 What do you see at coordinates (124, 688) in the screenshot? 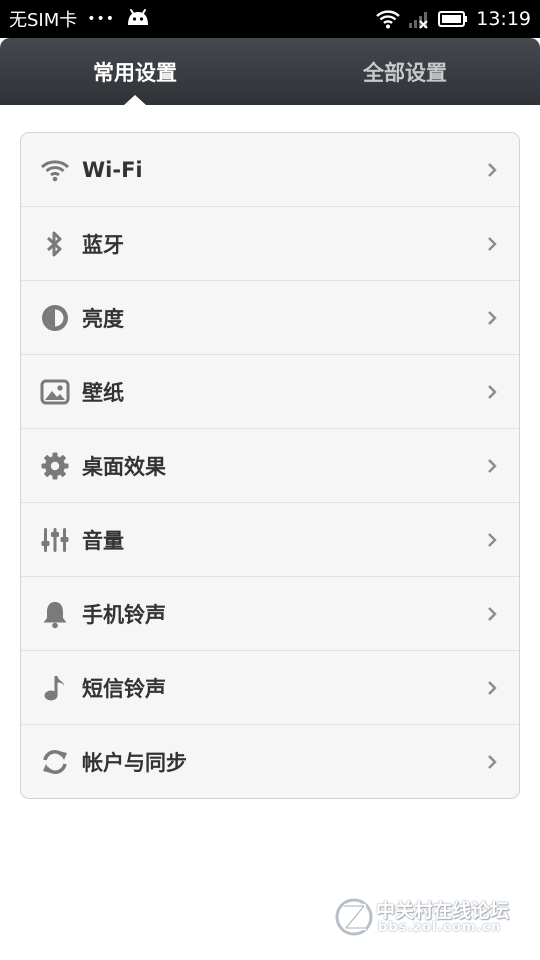
I see `settings-row-label: 短信铃声` at bounding box center [124, 688].